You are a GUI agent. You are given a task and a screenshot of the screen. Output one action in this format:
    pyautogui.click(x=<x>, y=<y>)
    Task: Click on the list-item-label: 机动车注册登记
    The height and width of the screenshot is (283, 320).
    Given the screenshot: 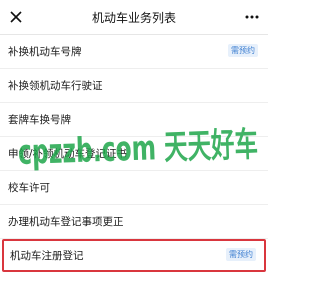 What is the action you would take?
    pyautogui.click(x=47, y=256)
    